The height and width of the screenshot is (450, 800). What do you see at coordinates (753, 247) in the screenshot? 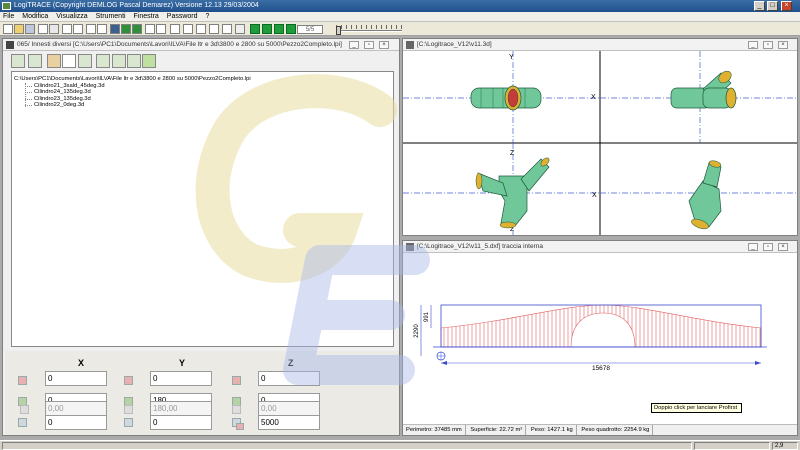
I see `dxf-minimize-button: _` at bounding box center [753, 247].